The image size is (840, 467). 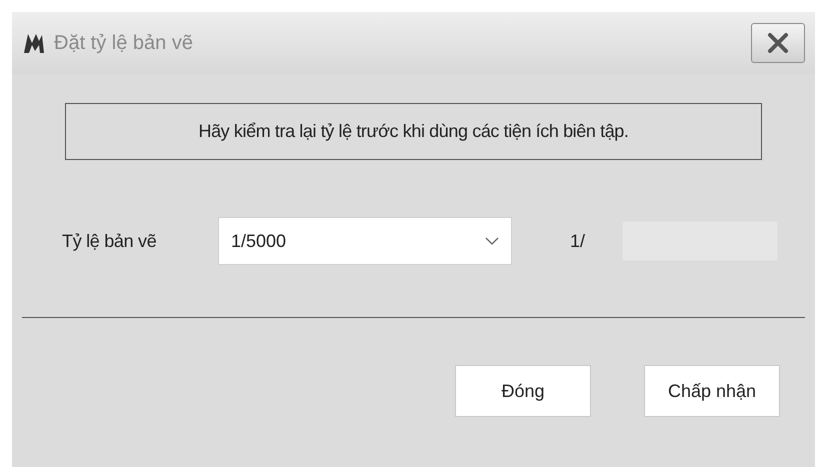 I want to click on scale-label: Tỷ lệ bản vẽ, so click(x=110, y=241).